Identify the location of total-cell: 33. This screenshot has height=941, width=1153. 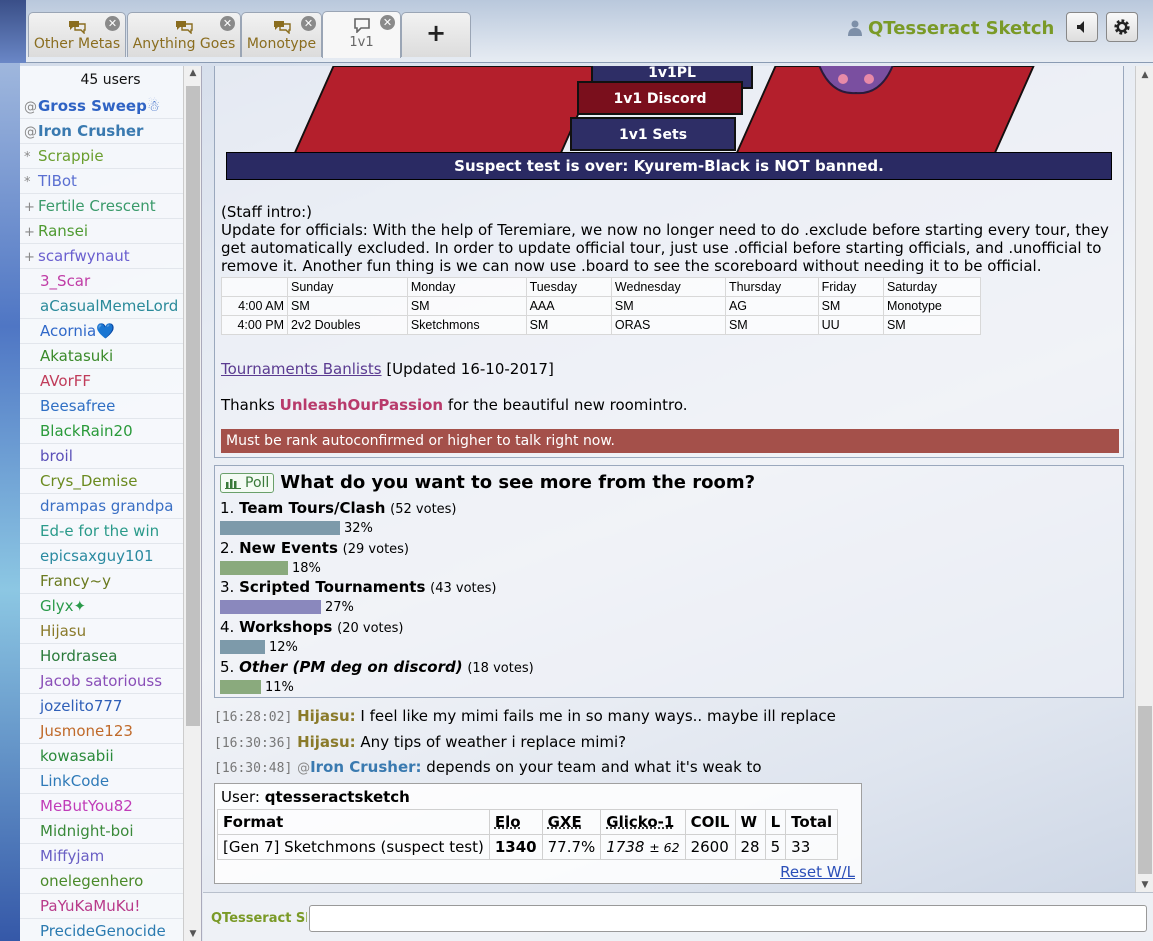
(812, 847).